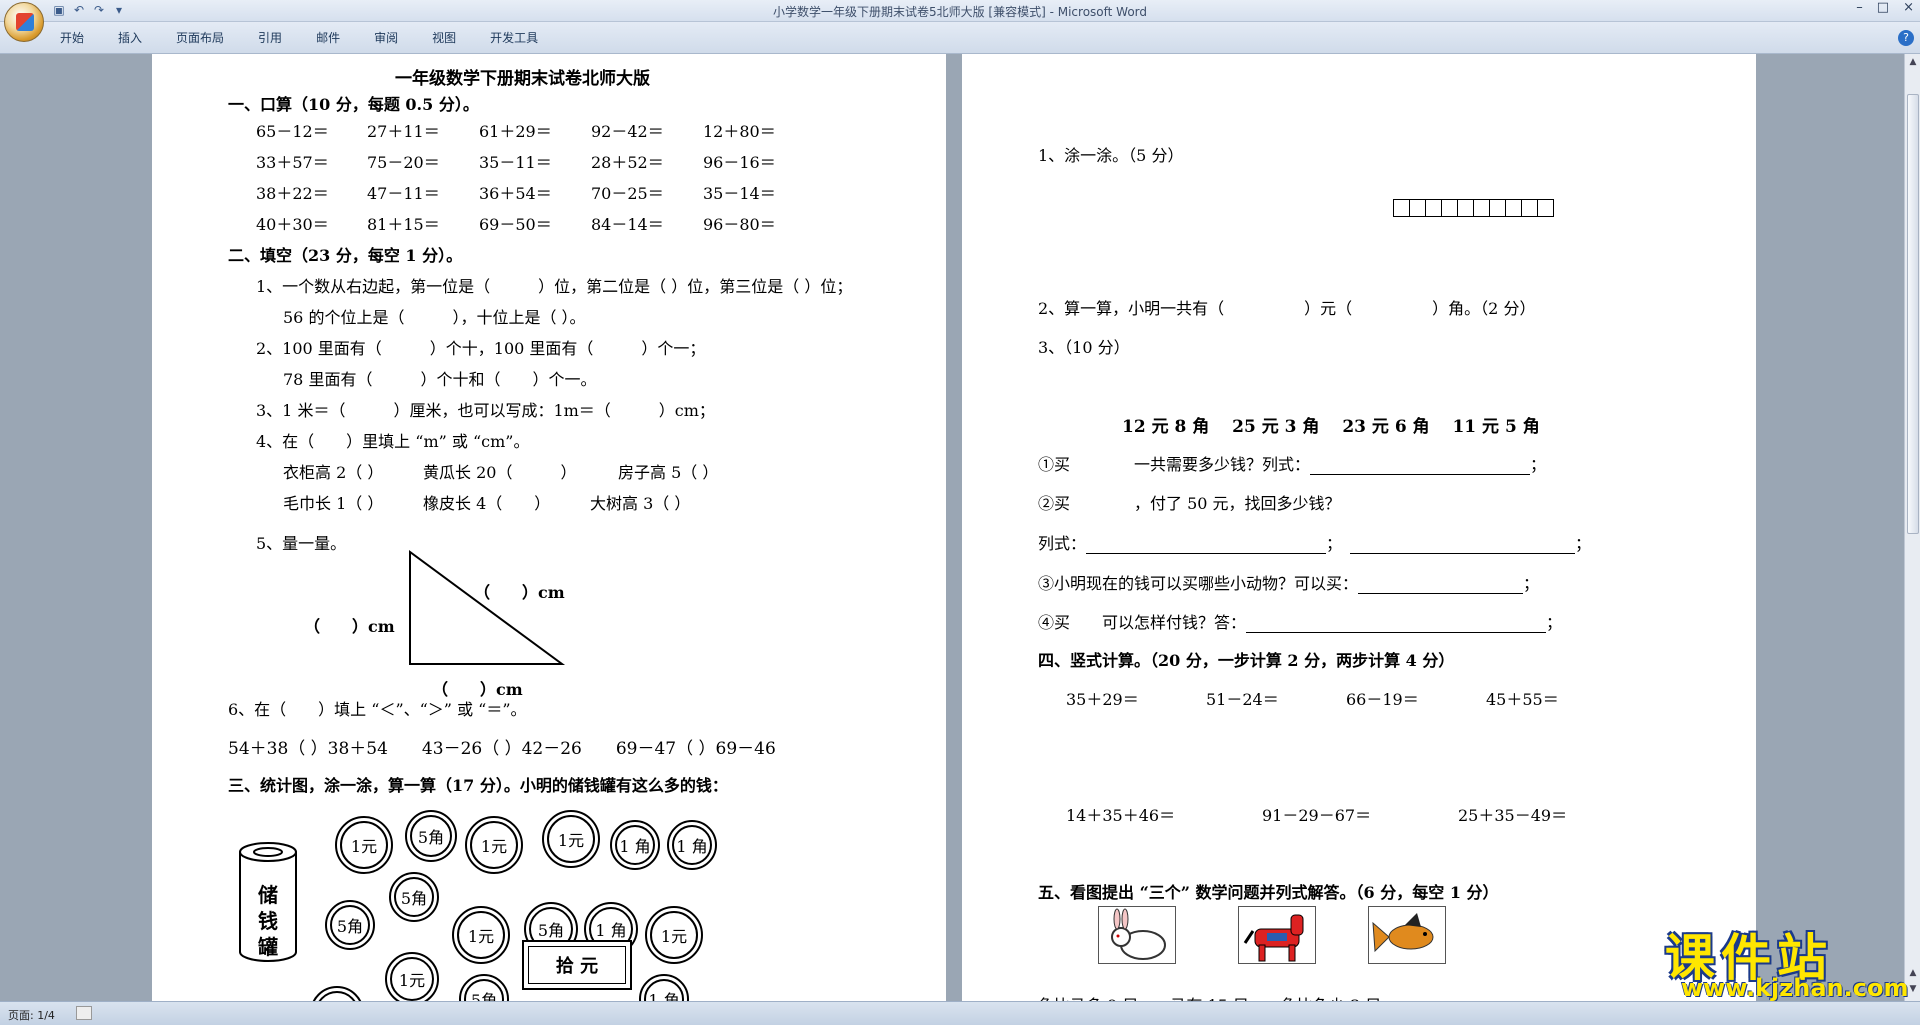  What do you see at coordinates (960, 1013) in the screenshot?
I see `status-bar: 页面: 1/4` at bounding box center [960, 1013].